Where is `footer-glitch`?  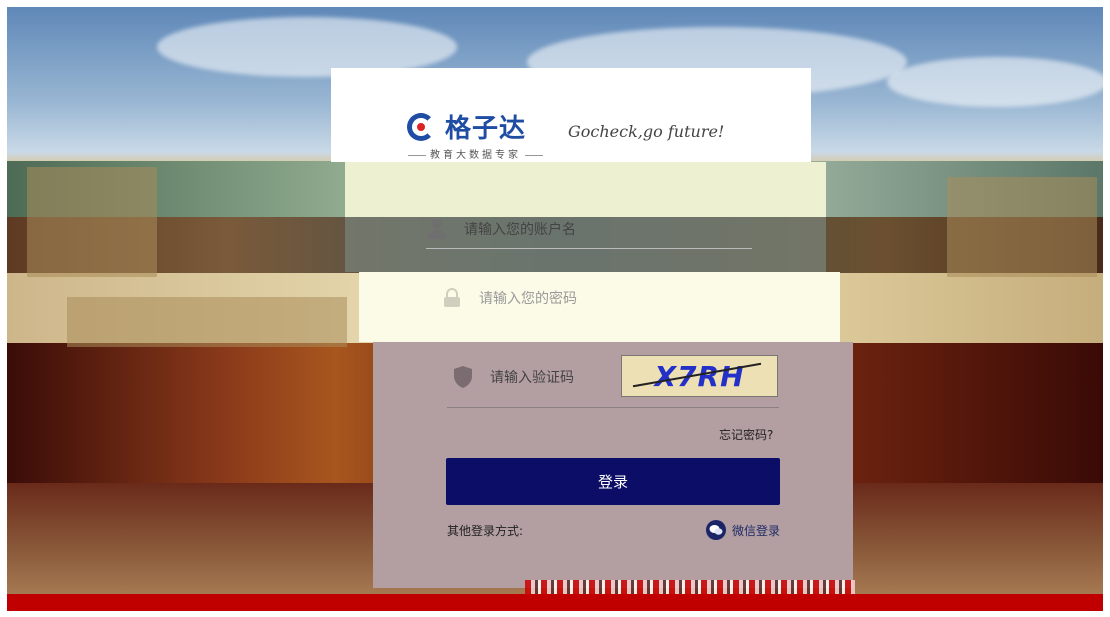 footer-glitch is located at coordinates (690, 587).